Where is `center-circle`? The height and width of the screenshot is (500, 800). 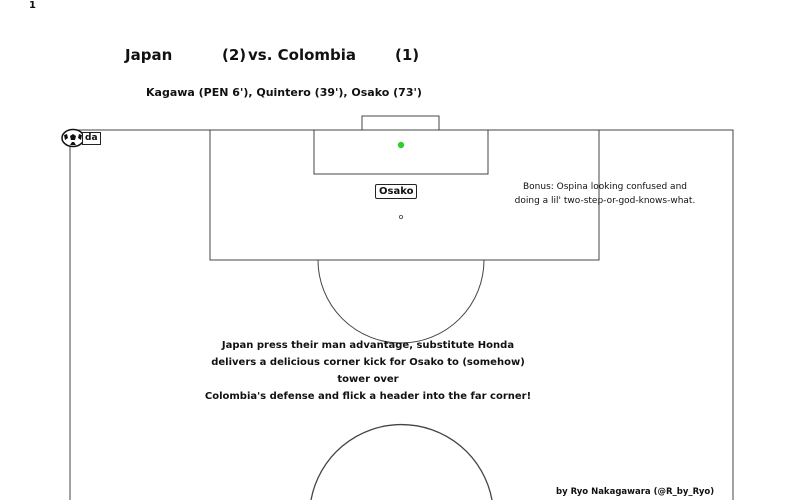
center-circle is located at coordinates (401, 461).